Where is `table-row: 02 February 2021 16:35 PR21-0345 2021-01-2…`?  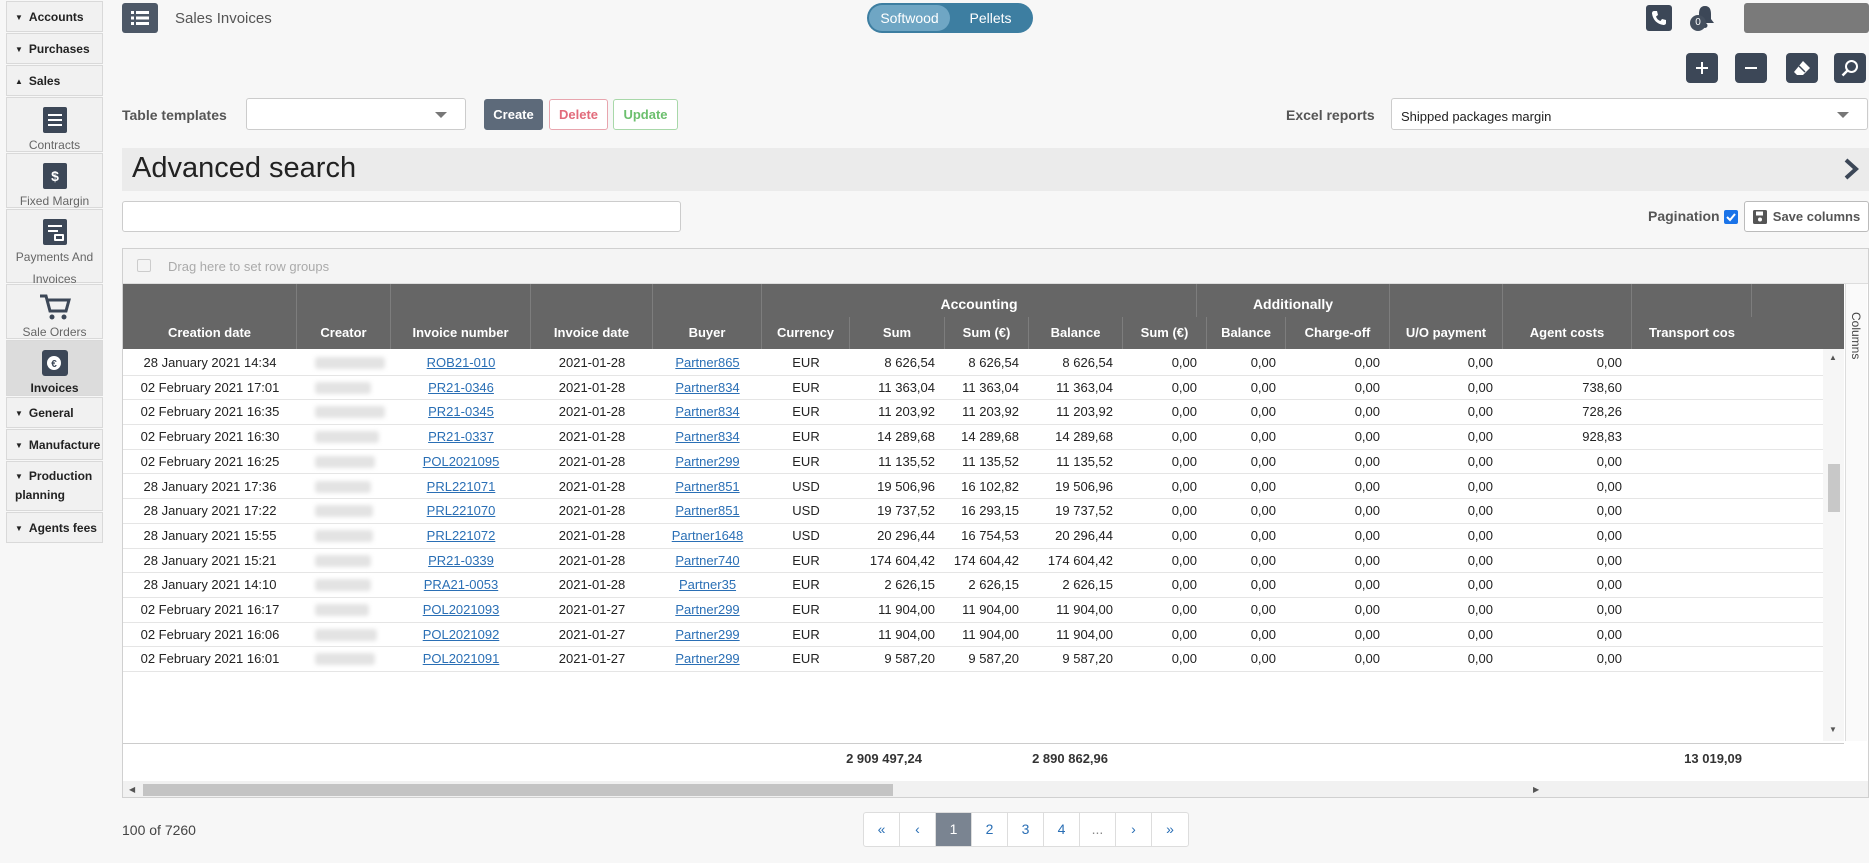
table-row: 02 February 2021 16:35 PR21-0345 2021-01-2… is located at coordinates (983, 413).